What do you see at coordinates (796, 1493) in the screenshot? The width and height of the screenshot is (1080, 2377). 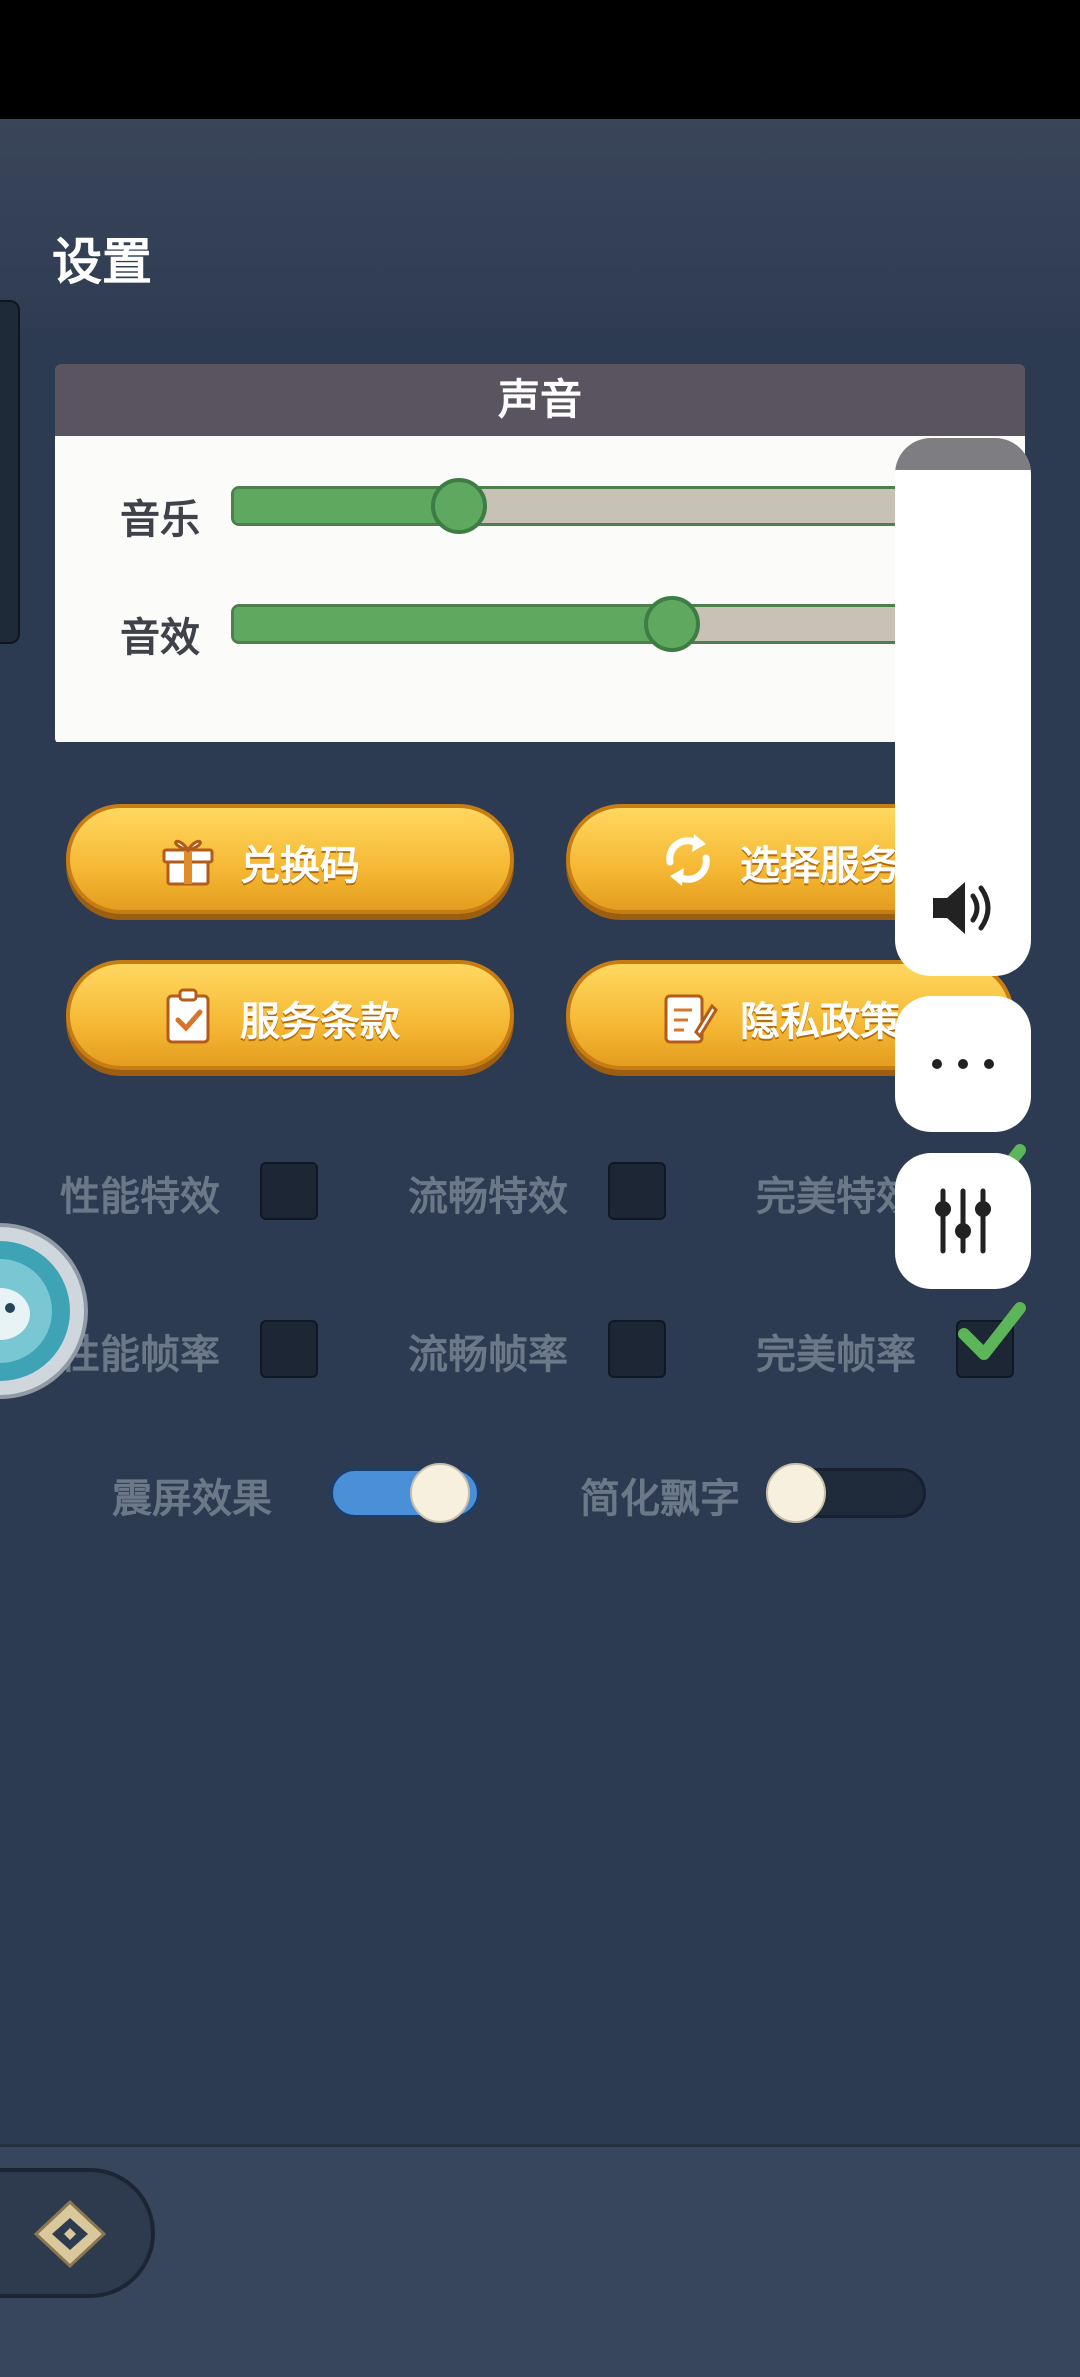 I see `simplify-text-toggle-knob` at bounding box center [796, 1493].